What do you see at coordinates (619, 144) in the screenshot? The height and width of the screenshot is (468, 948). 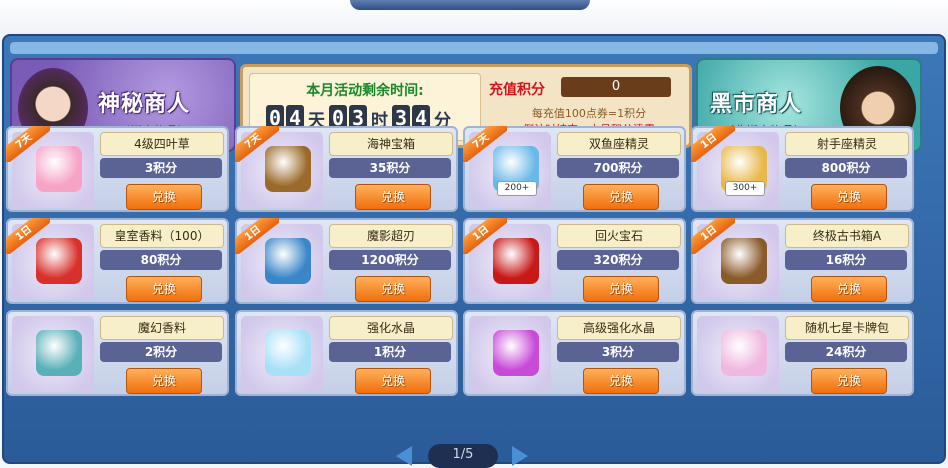 I see `item-name: 双鱼座精灵` at bounding box center [619, 144].